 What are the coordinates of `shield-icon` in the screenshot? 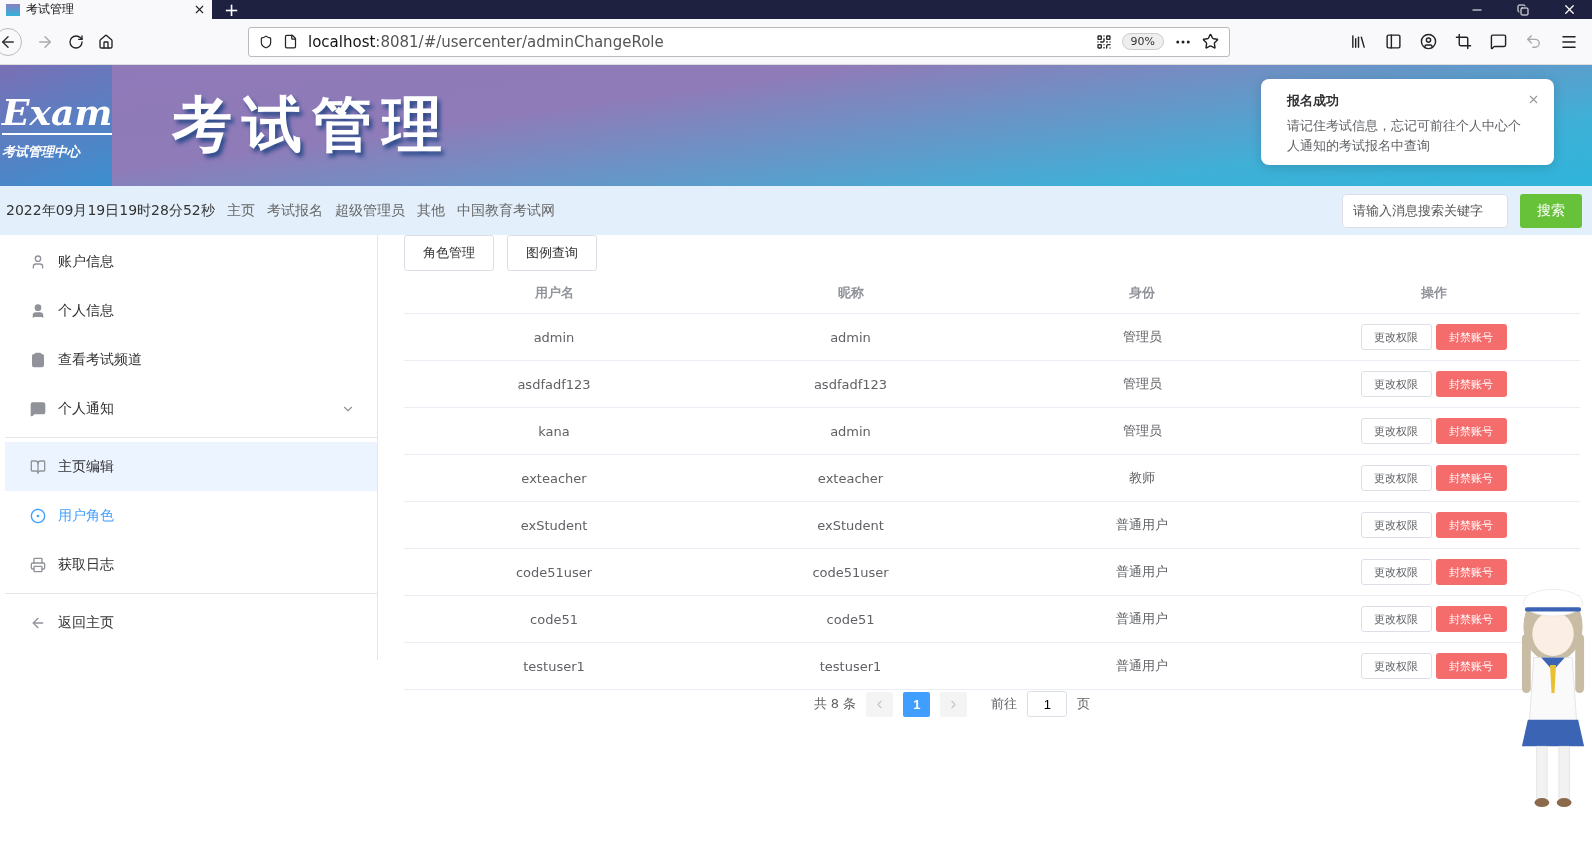 It's located at (266, 41).